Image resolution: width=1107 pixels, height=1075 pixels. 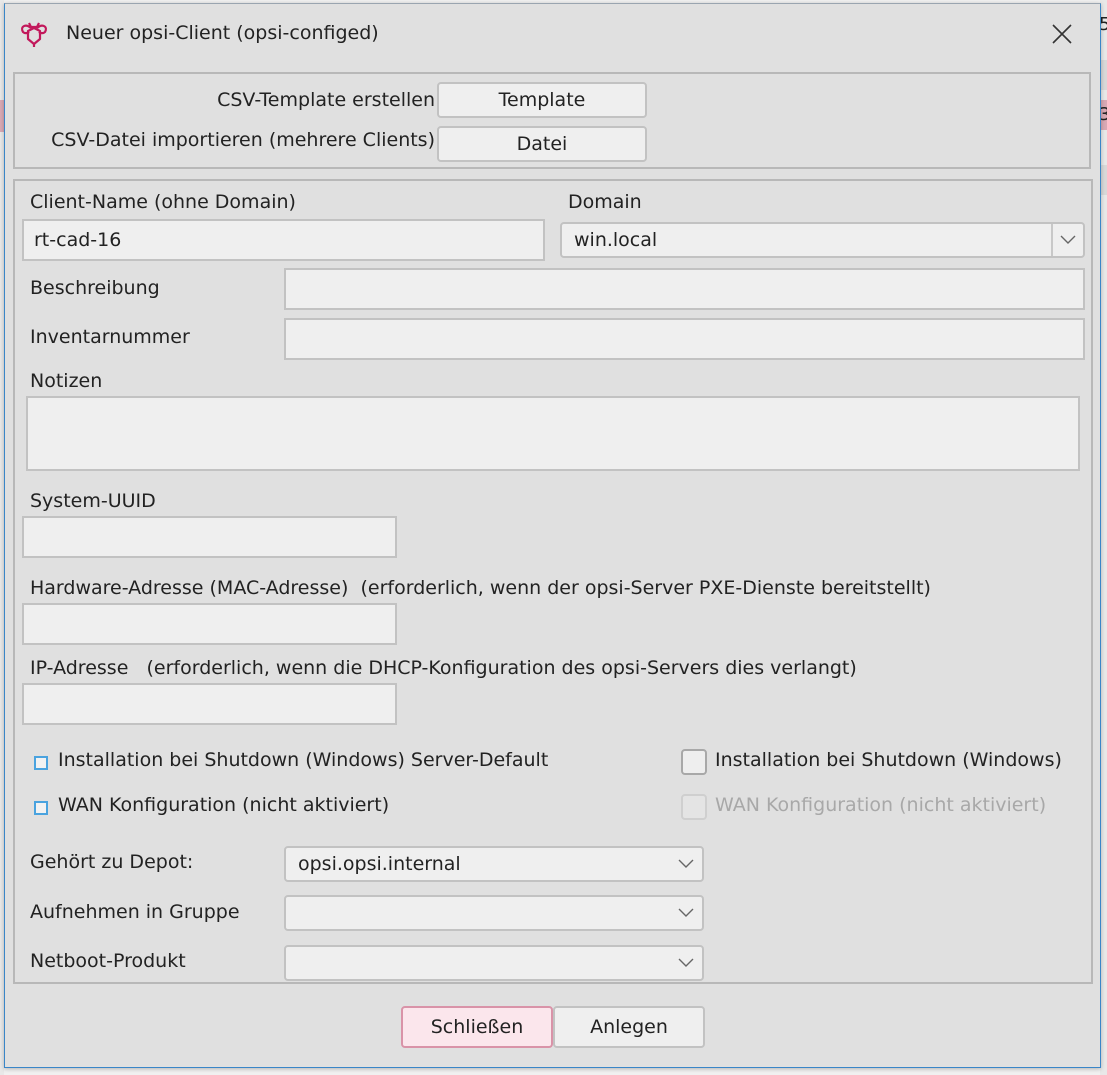 What do you see at coordinates (110, 337) in the screenshot?
I see `inventory-number-label: Inventarnummer` at bounding box center [110, 337].